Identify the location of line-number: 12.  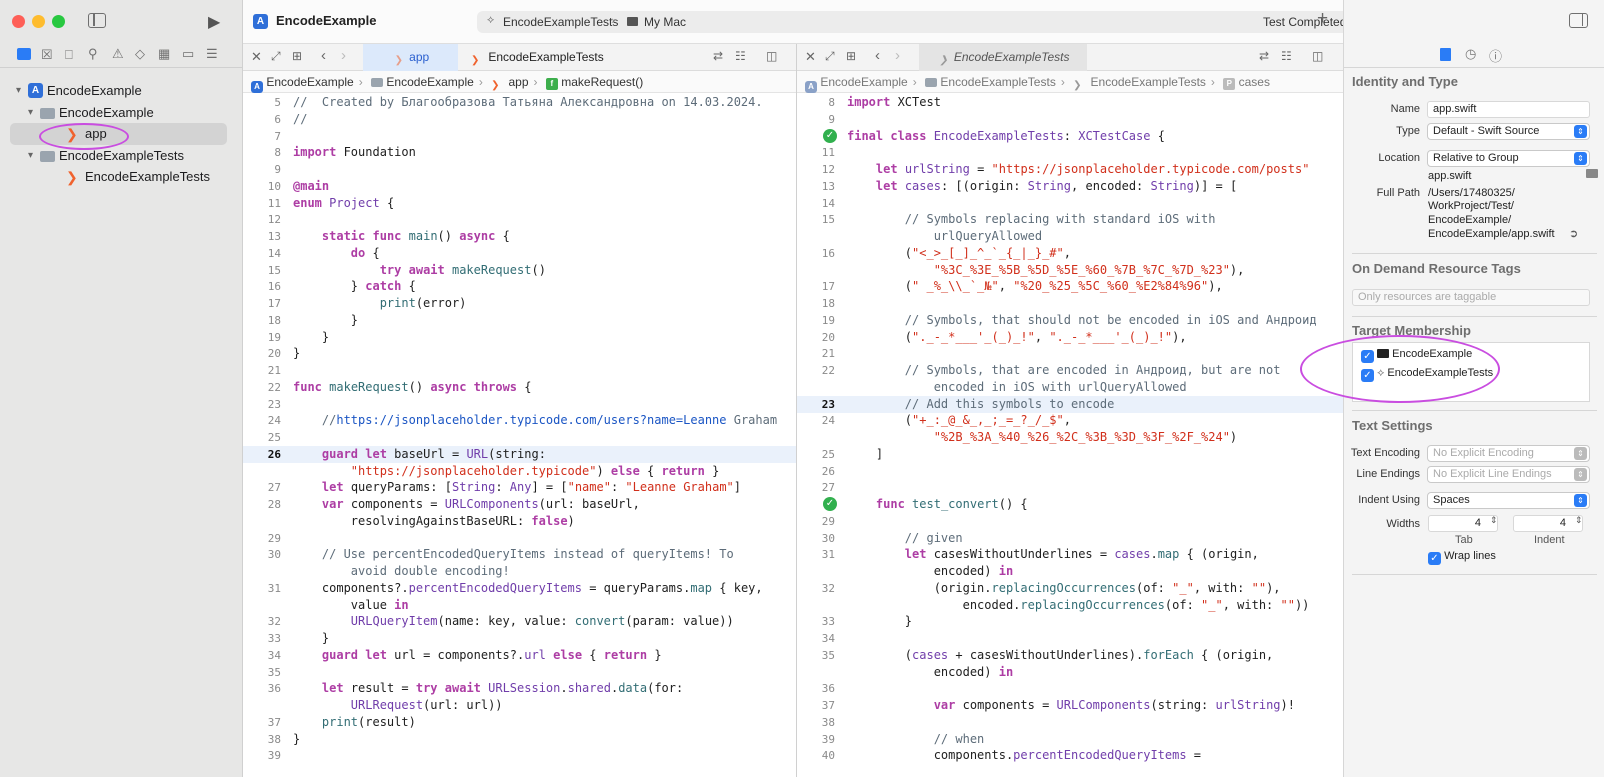
(816, 169).